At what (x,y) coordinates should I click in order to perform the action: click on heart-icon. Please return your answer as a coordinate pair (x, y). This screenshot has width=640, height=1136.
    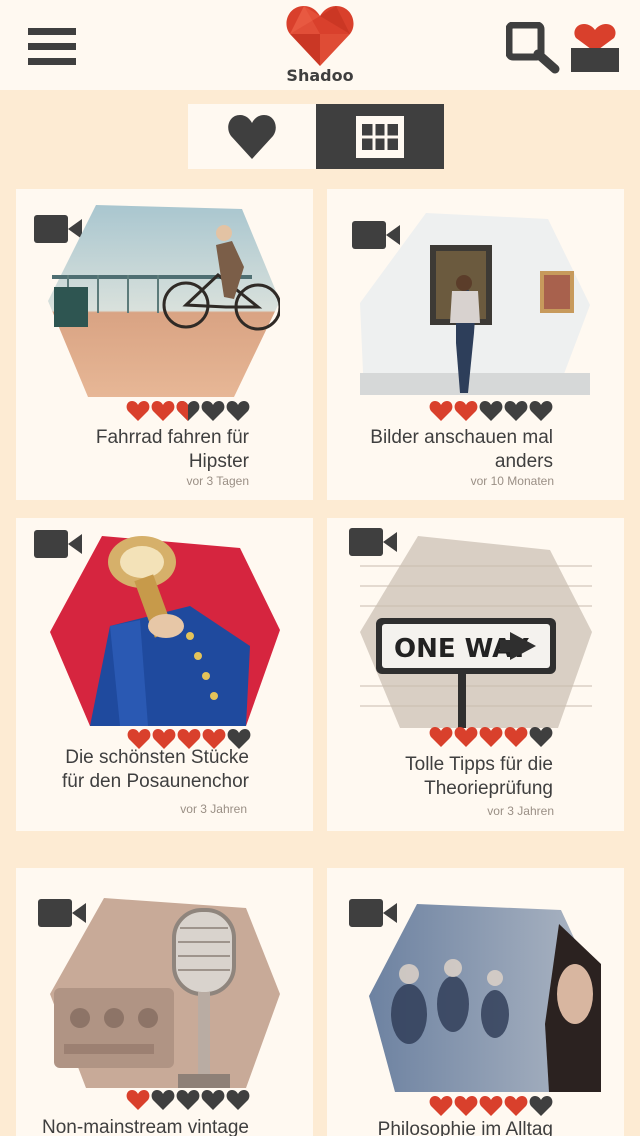
    Looking at the image, I should click on (252, 136).